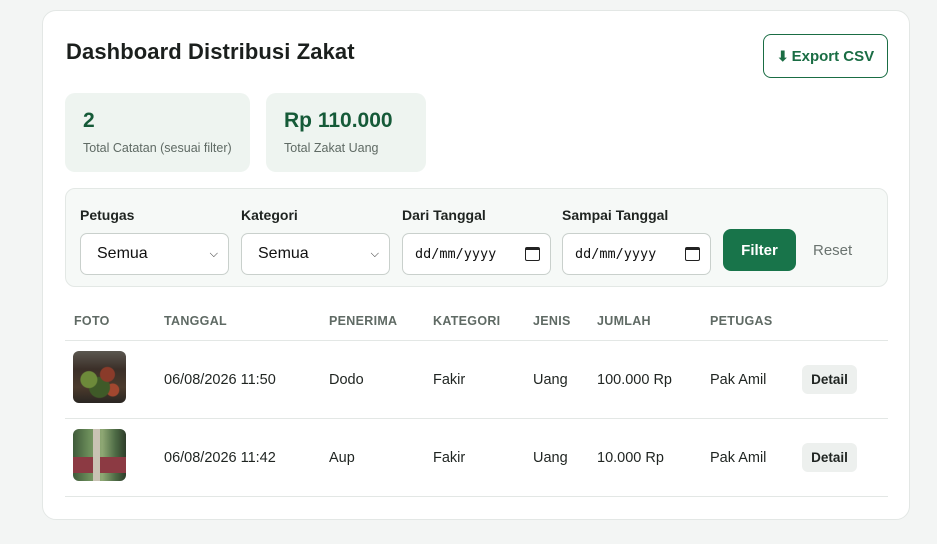 This screenshot has width=937, height=544. I want to click on kategori-select: Semua ⌵, so click(315, 254).